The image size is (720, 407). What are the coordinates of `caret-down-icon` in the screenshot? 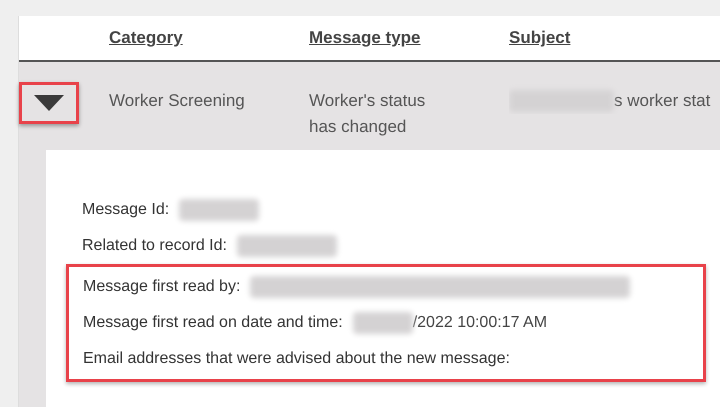 It's located at (49, 103).